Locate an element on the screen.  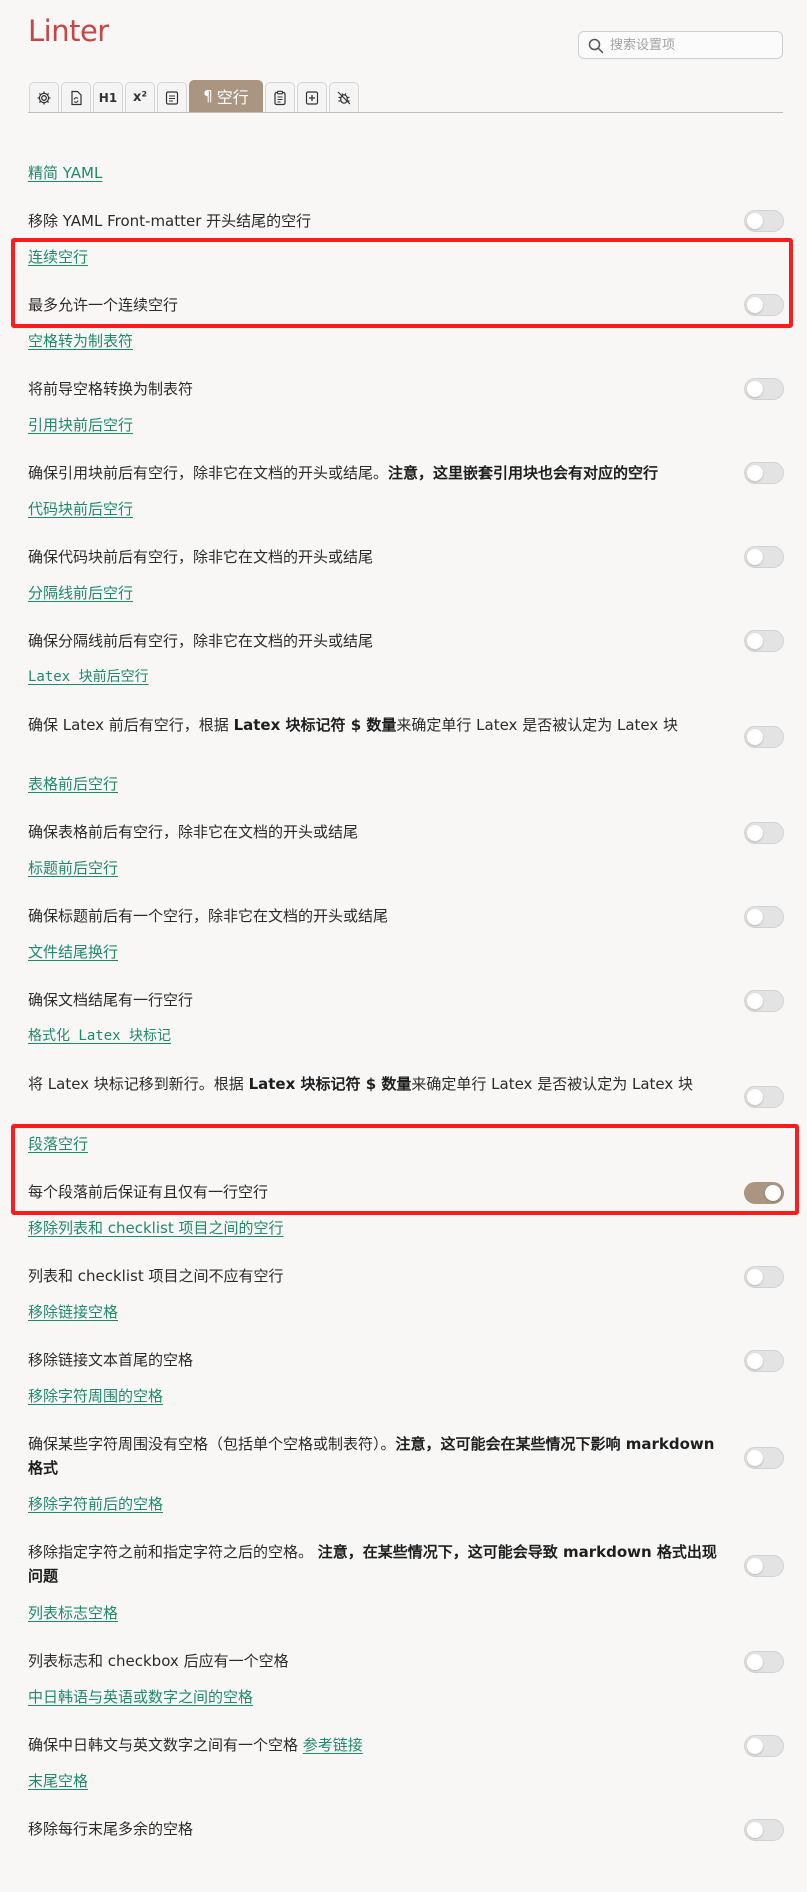
rule-desc-remove-link-spacing: 移除链接文本首尾的空格 is located at coordinates (111, 1360).